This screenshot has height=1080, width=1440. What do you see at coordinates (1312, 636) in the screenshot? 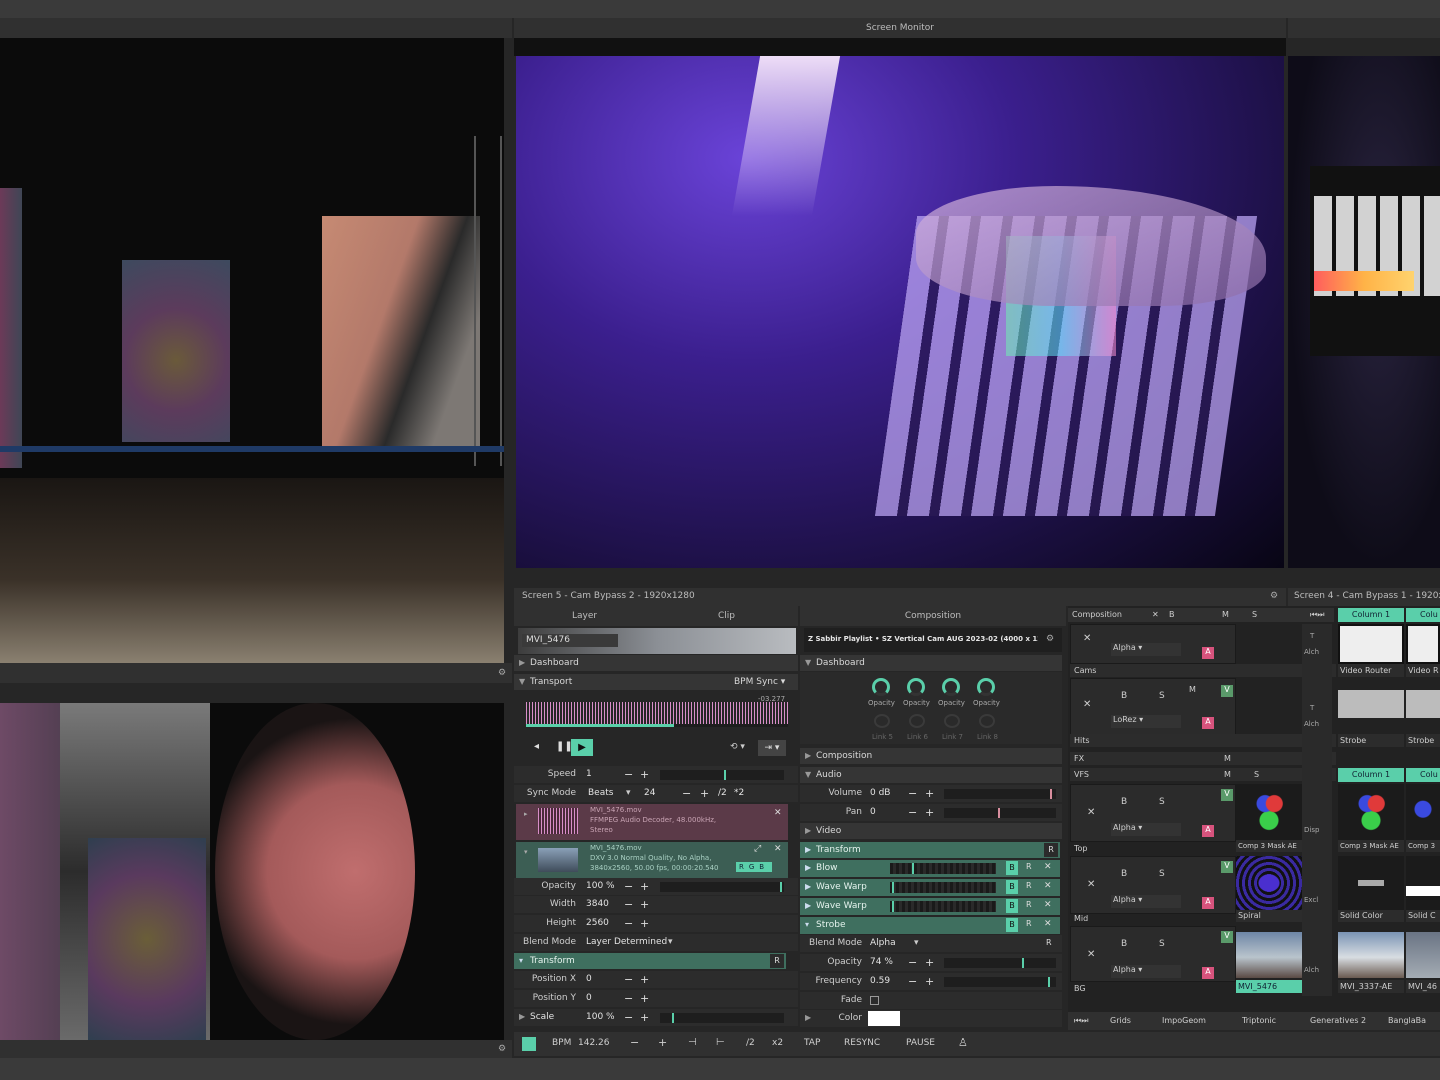
I see `side-t-1: T` at bounding box center [1312, 636].